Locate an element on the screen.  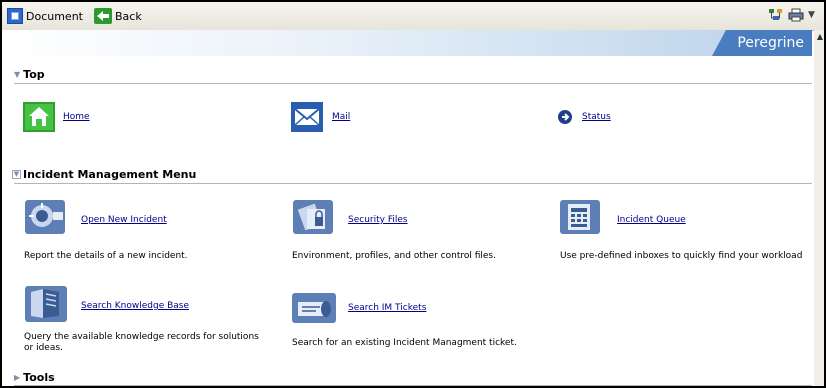
section-top-title: Top is located at coordinates (34, 74).